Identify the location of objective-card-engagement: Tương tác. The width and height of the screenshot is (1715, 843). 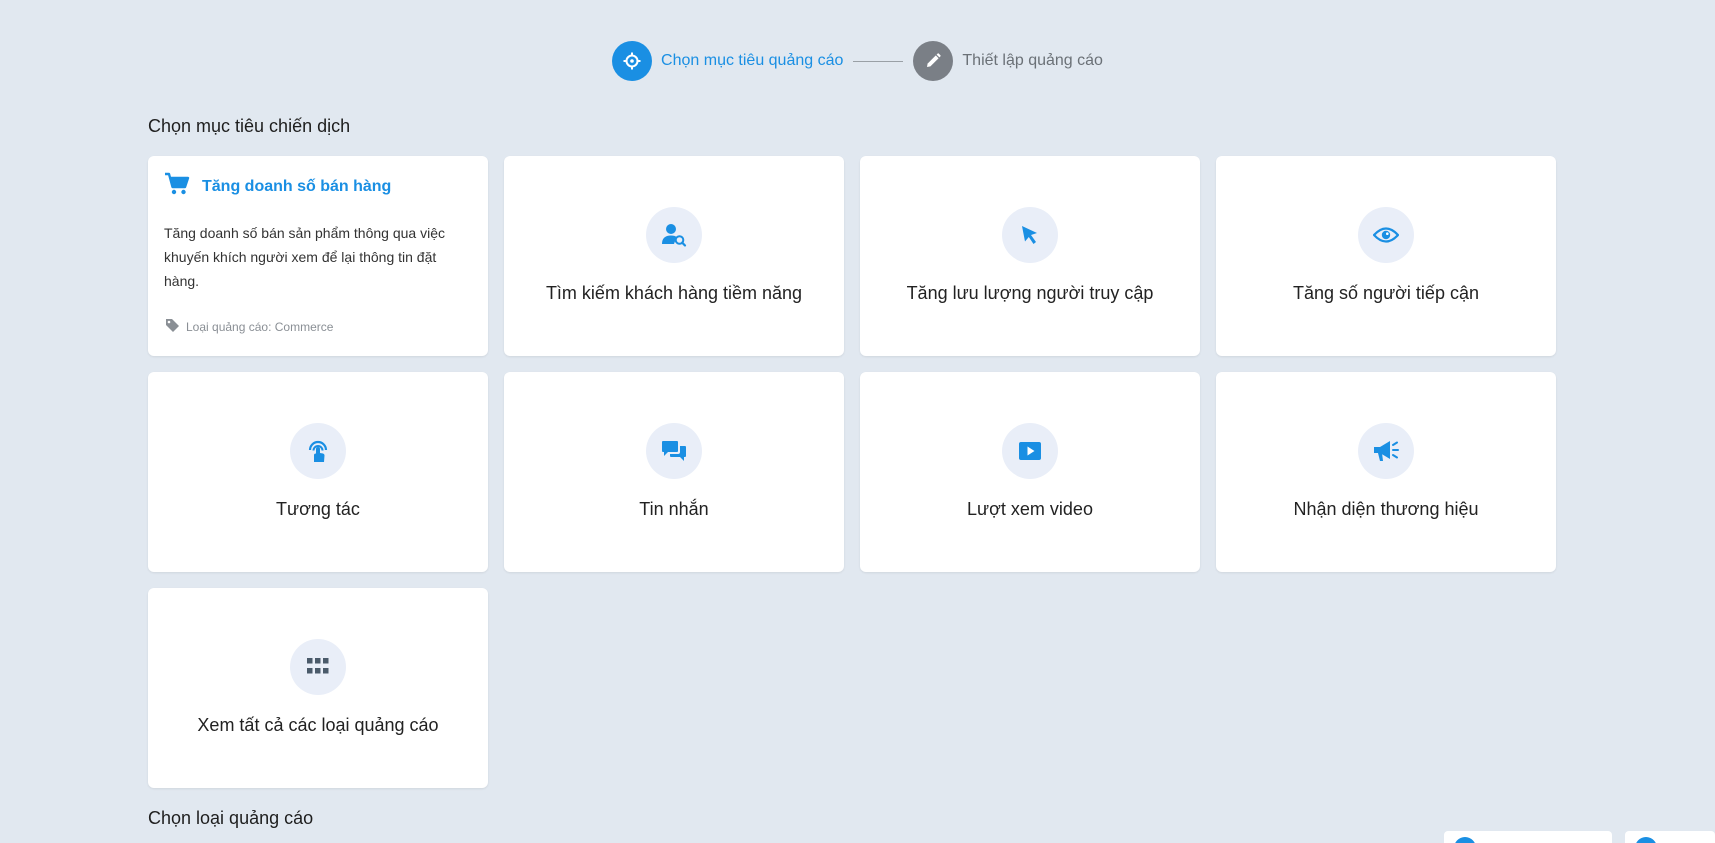
(318, 472).